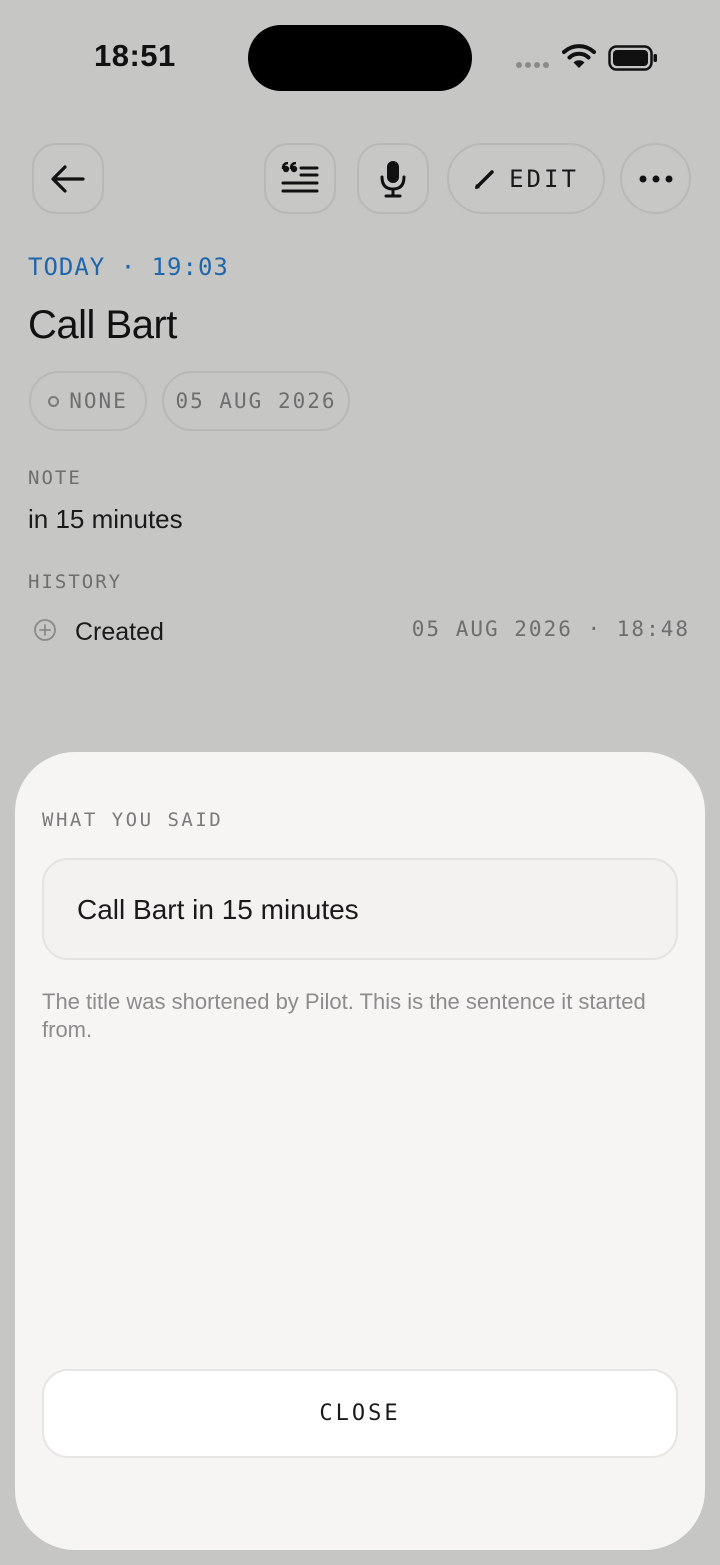  I want to click on status-time: 18:51, so click(135, 55).